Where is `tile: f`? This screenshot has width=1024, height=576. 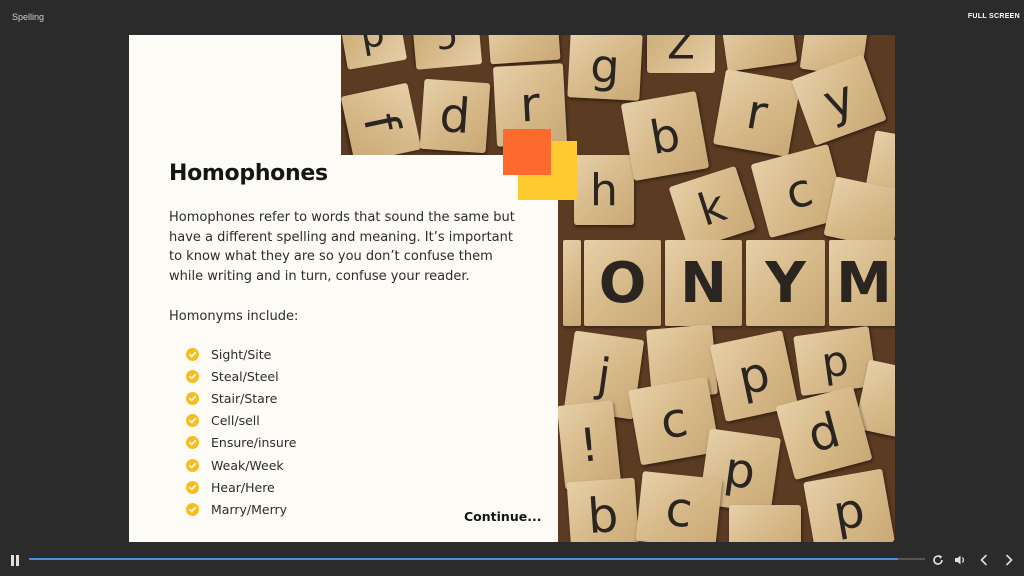 tile: f is located at coordinates (381, 123).